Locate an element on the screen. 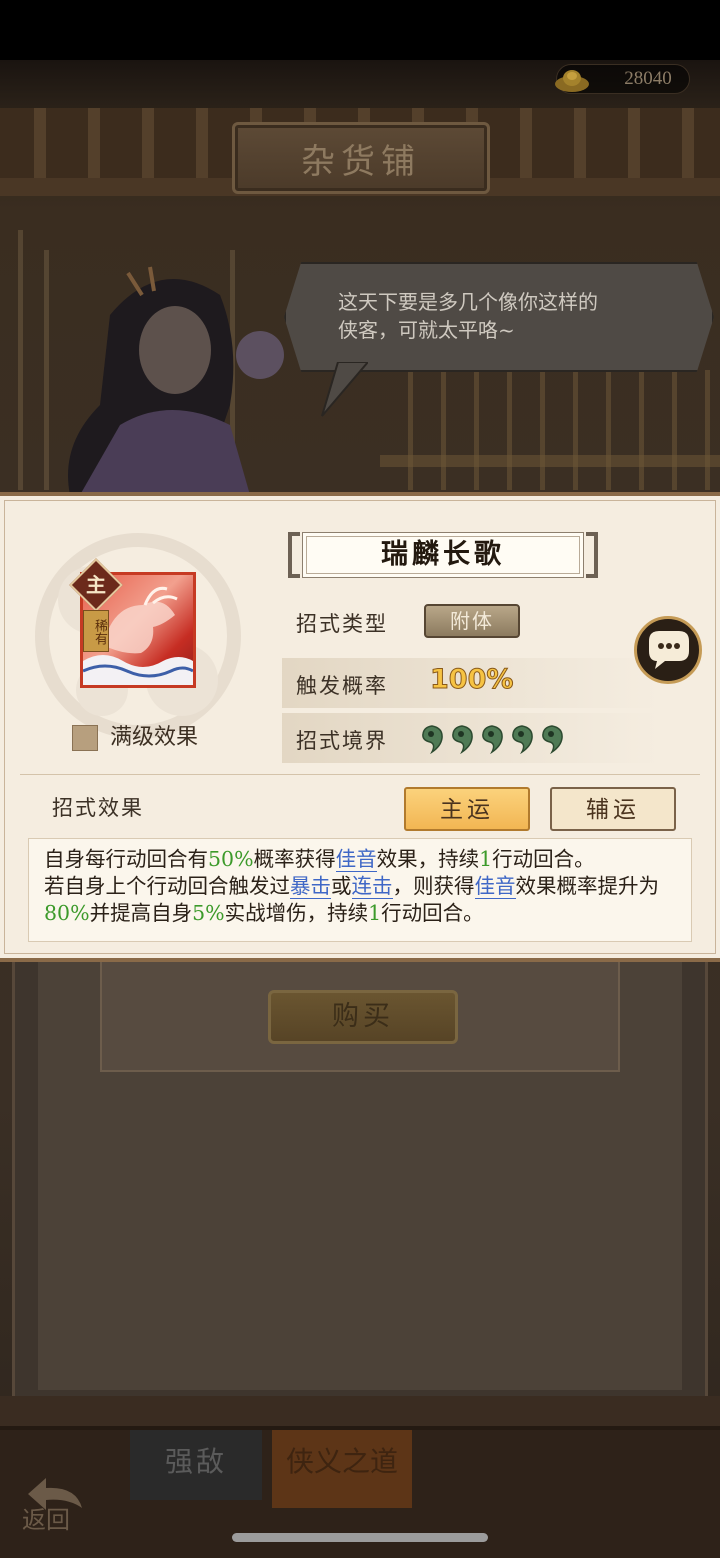 The width and height of the screenshot is (720, 1558). highlight-value: 50% is located at coordinates (231, 859).